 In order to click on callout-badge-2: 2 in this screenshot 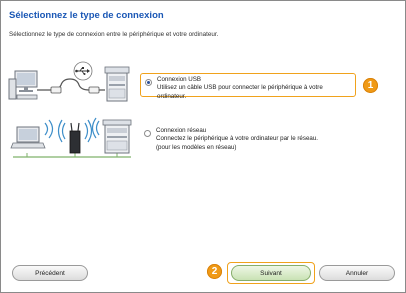, I will do `click(214, 271)`.